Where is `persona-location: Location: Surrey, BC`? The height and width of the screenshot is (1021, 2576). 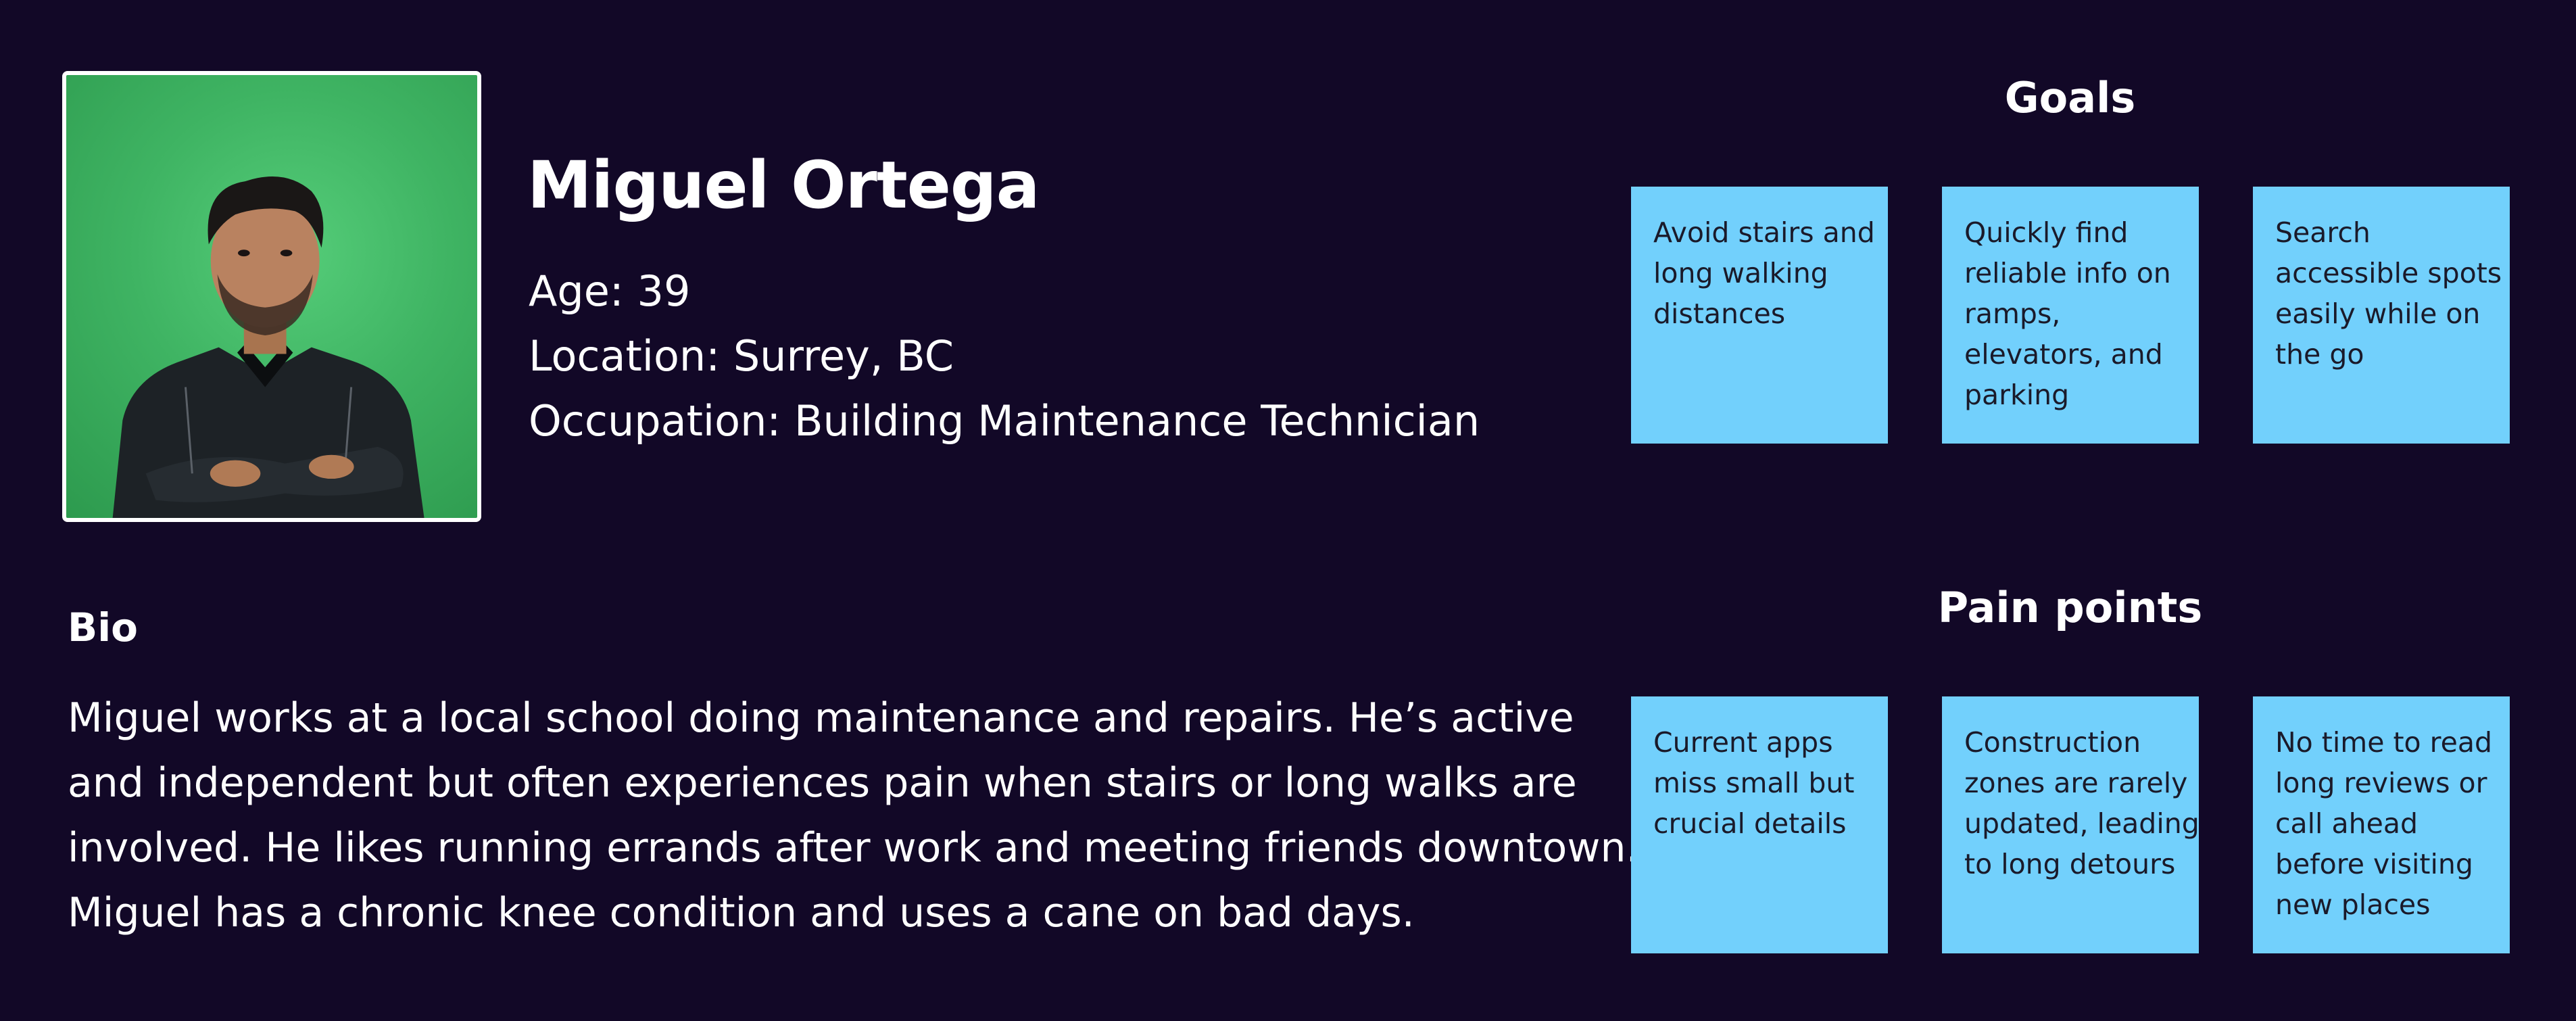 persona-location: Location: Surrey, BC is located at coordinates (741, 356).